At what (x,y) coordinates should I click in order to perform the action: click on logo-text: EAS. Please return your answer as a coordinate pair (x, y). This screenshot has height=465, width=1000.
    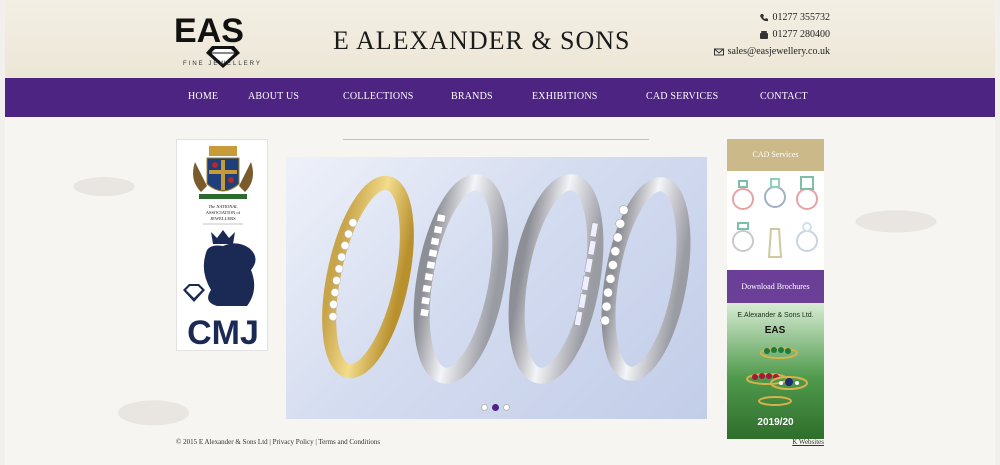
    Looking at the image, I should click on (209, 31).